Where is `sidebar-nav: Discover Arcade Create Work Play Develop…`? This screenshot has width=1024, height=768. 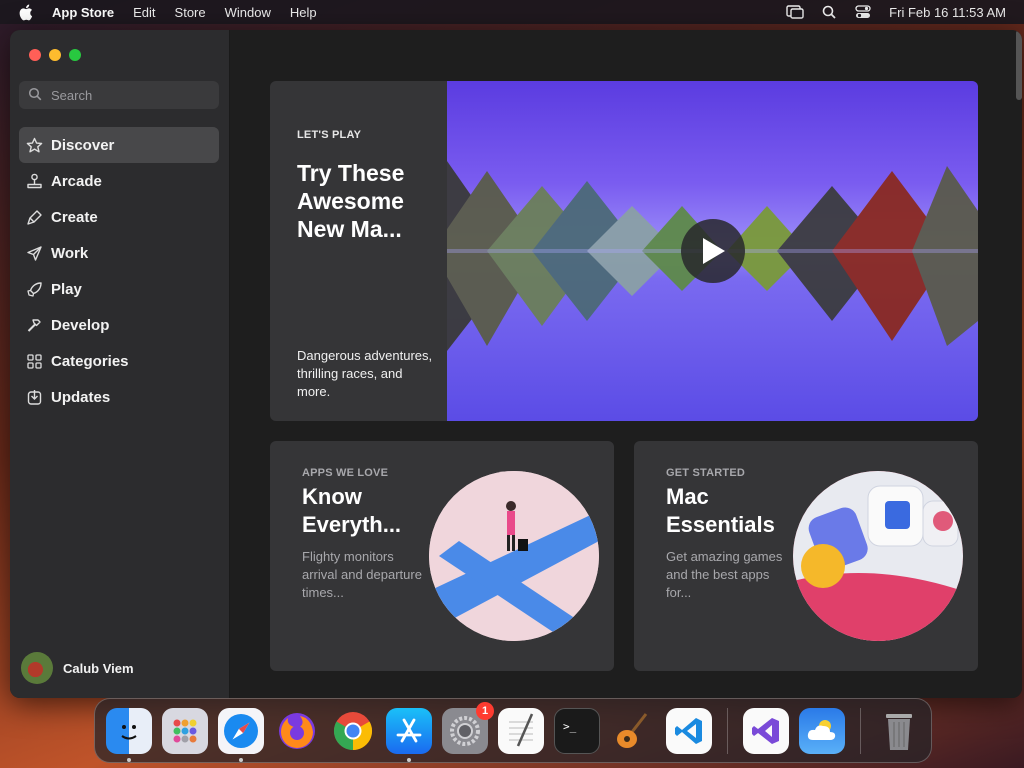
sidebar-nav: Discover Arcade Create Work Play Develop… is located at coordinates (119, 271).